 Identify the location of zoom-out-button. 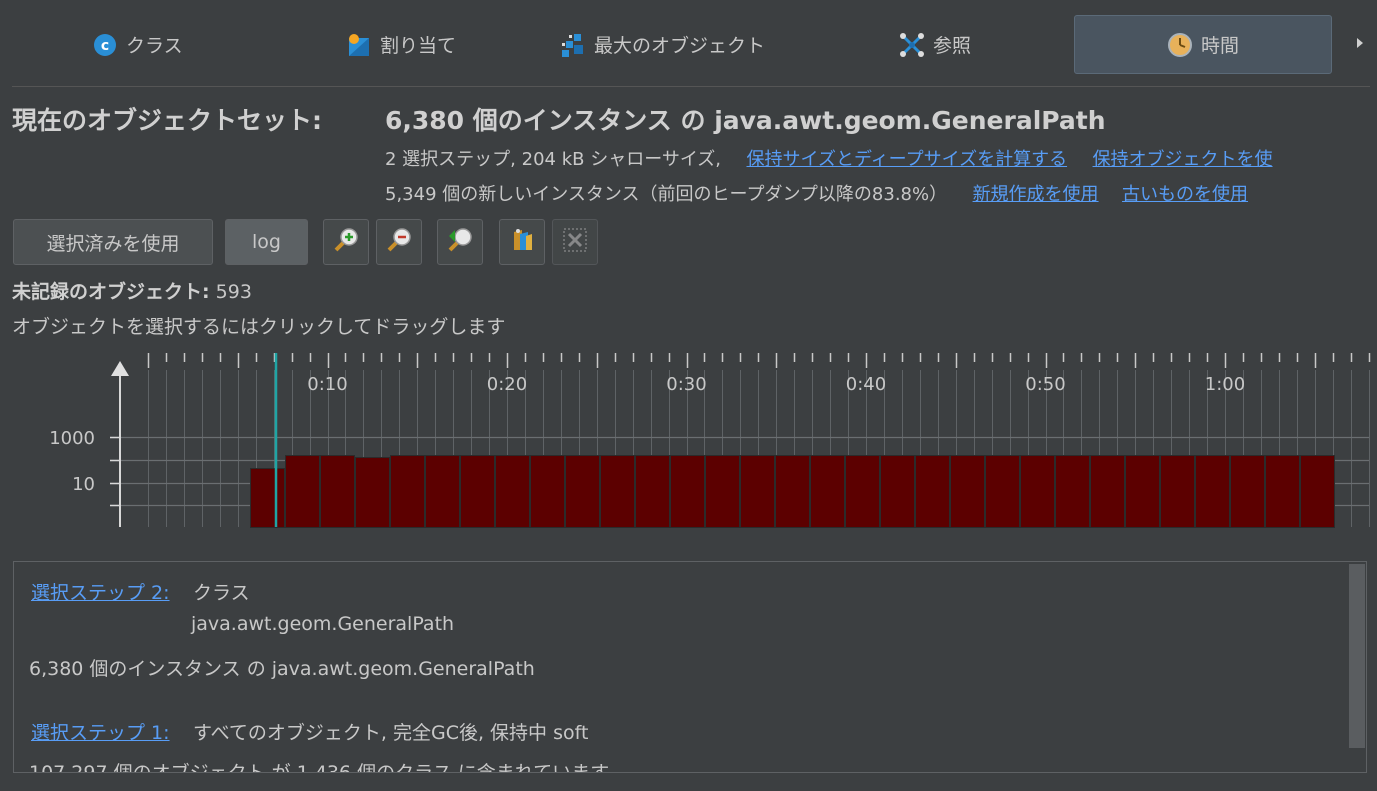
(399, 242).